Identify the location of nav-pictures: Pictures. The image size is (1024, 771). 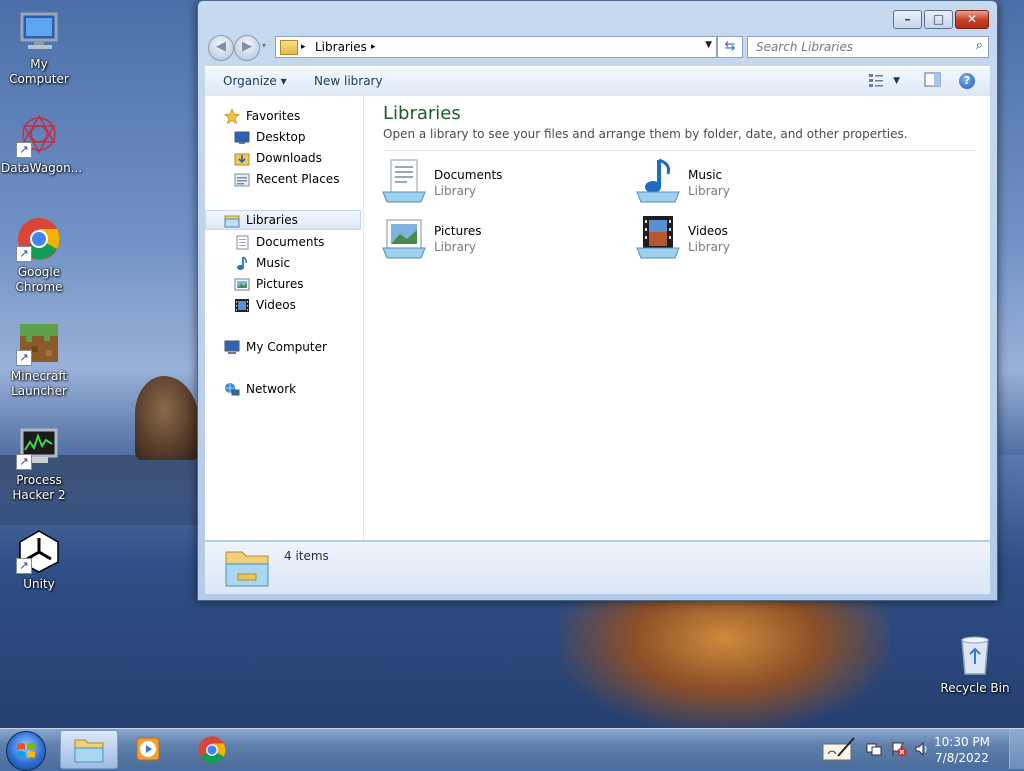
(269, 284).